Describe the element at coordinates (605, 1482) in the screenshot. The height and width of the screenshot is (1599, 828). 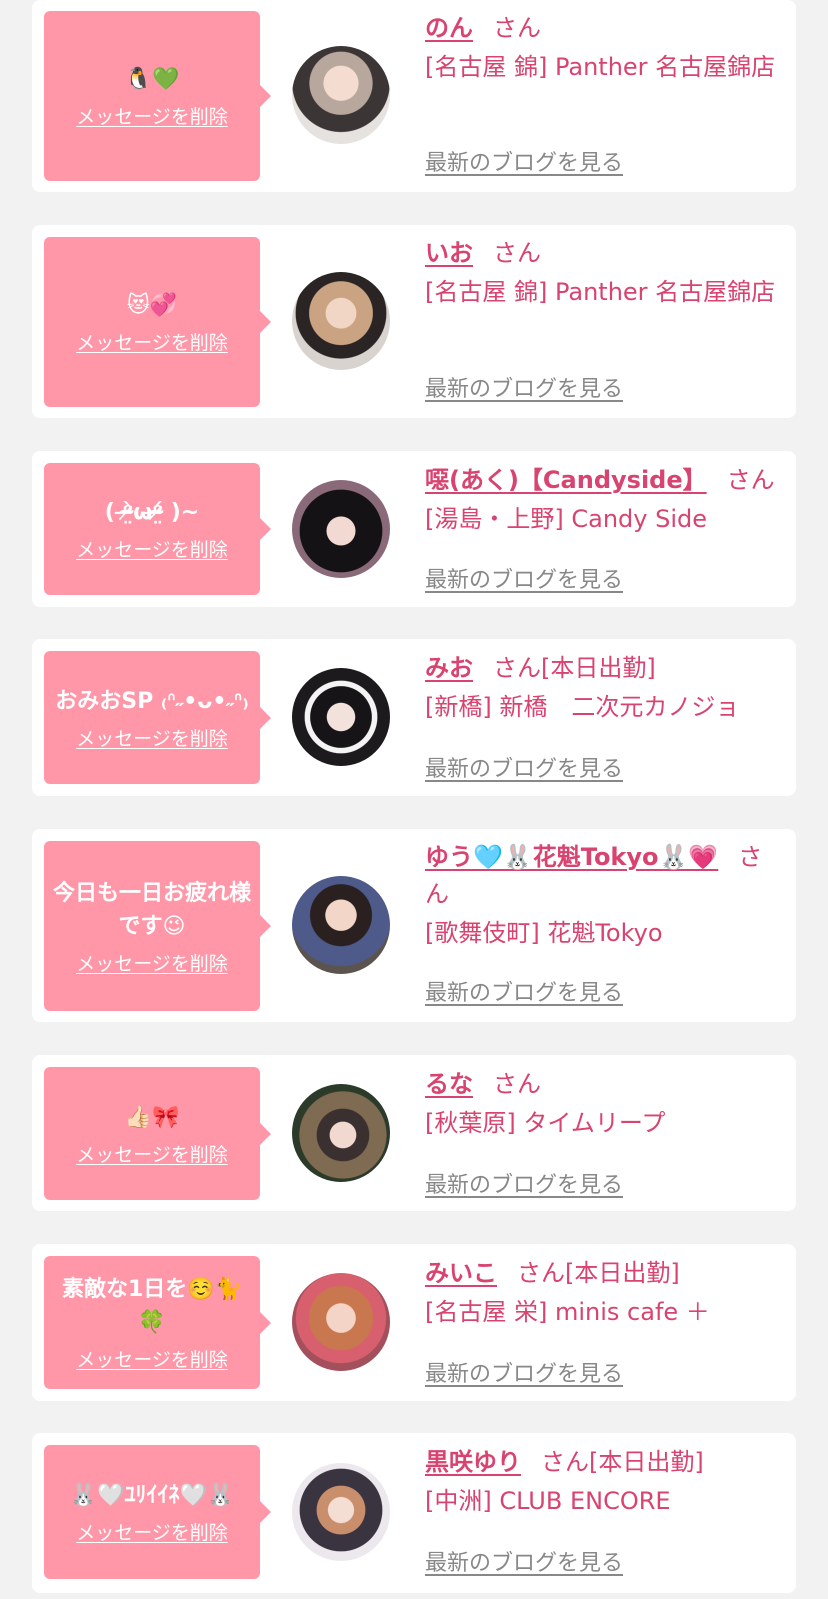
I see `profile-info: 黒咲ゆり さん[本日出勤] [中洲] CLUB ENCORE` at that location.